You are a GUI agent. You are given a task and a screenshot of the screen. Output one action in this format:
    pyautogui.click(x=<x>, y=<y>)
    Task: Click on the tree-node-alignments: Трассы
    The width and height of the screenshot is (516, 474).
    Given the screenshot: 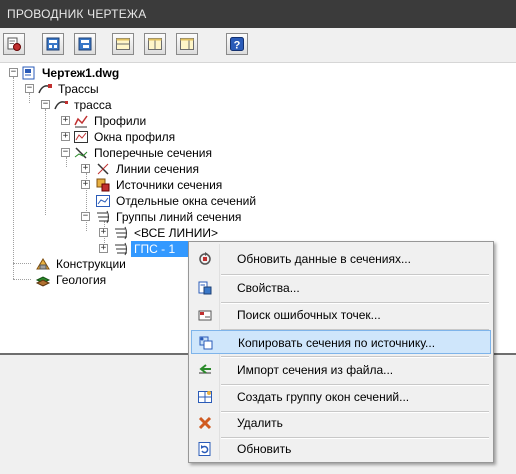 What is the action you would take?
    pyautogui.click(x=78, y=89)
    